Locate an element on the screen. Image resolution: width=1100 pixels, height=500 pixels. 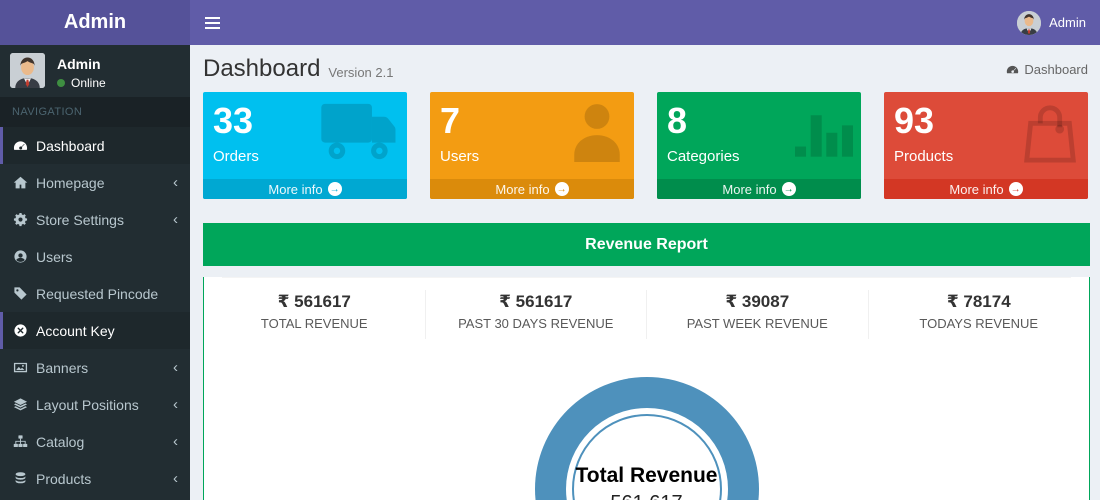
stat-past-week-revenue: ₹ 39087 PAST WEEK REVENUE is located at coordinates (758, 314).